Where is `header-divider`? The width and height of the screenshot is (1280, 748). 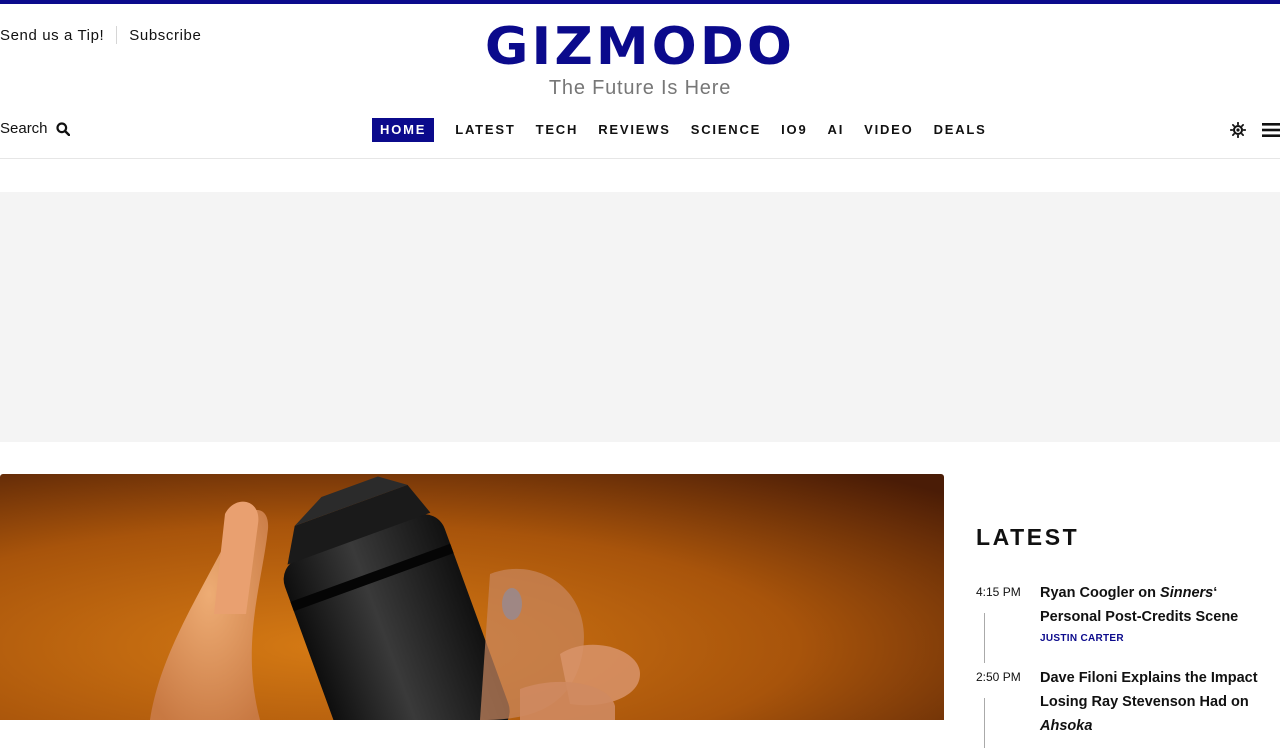
header-divider is located at coordinates (640, 158).